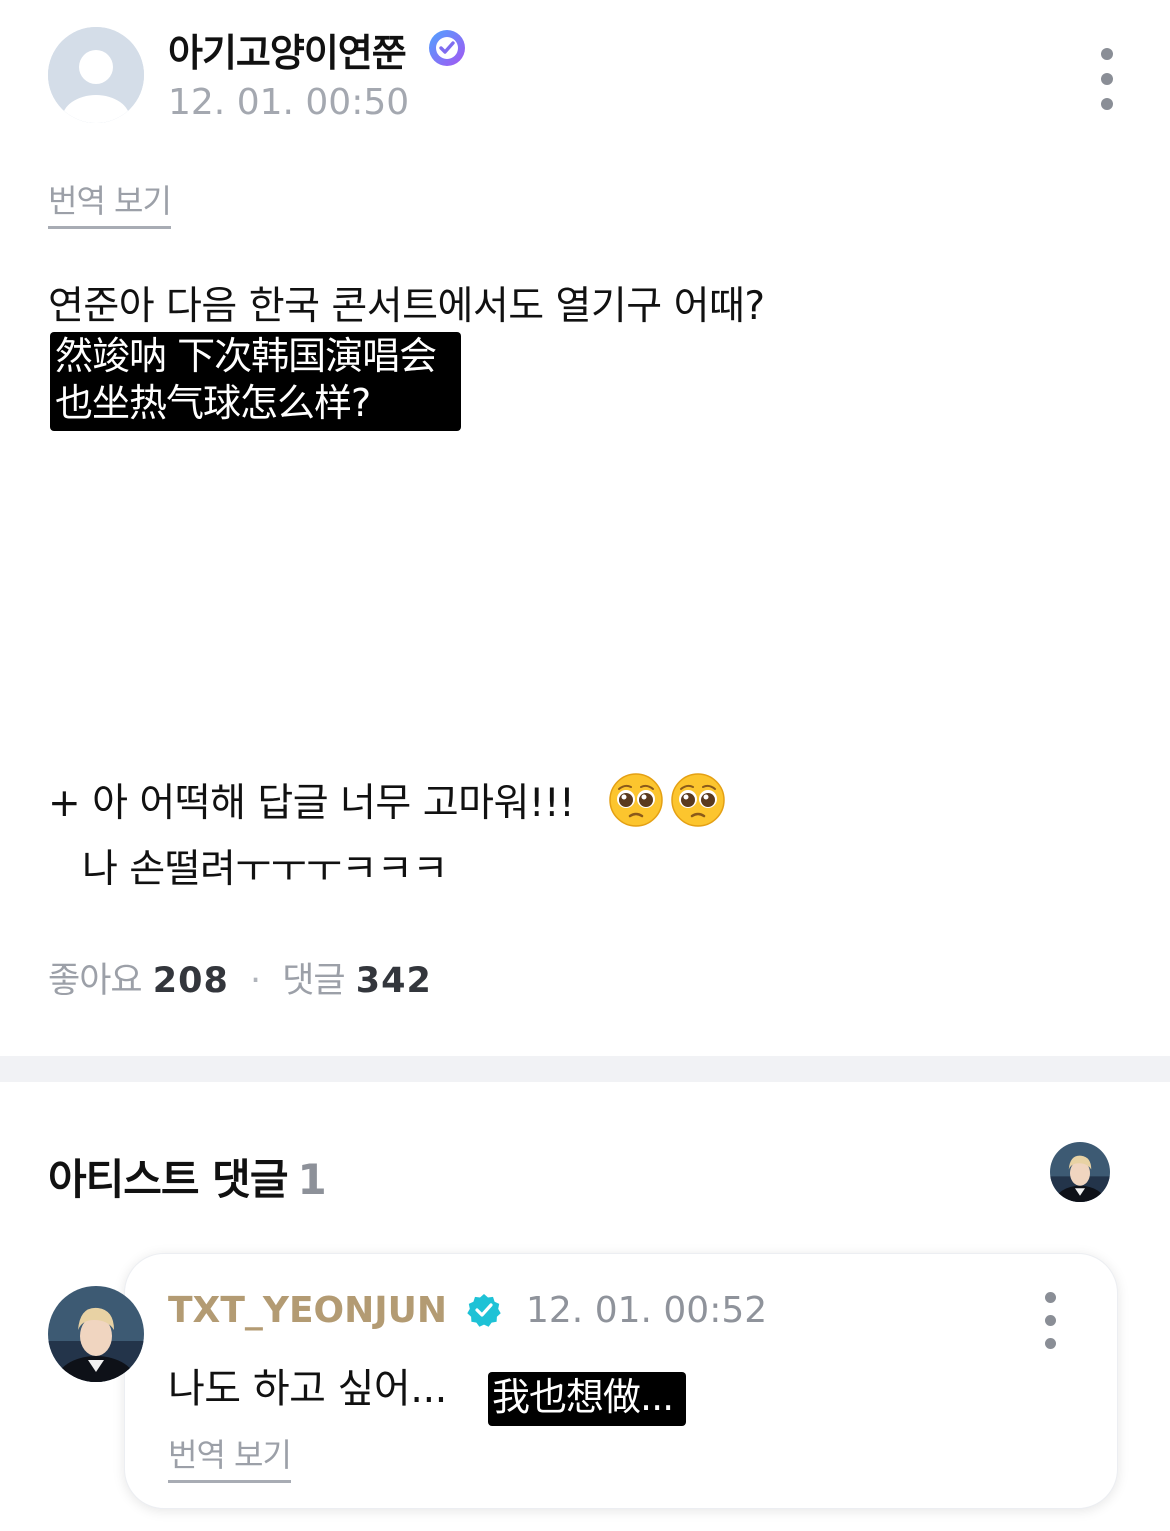 This screenshot has width=1170, height=1531. What do you see at coordinates (240, 977) in the screenshot?
I see `post-stats: 좋아요 208 · 댓글 342` at bounding box center [240, 977].